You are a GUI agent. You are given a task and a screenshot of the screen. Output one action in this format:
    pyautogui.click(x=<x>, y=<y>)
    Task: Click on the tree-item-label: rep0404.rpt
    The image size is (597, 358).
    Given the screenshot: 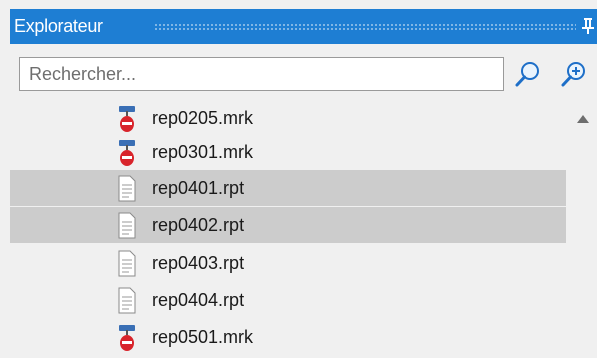 What is the action you would take?
    pyautogui.click(x=198, y=300)
    